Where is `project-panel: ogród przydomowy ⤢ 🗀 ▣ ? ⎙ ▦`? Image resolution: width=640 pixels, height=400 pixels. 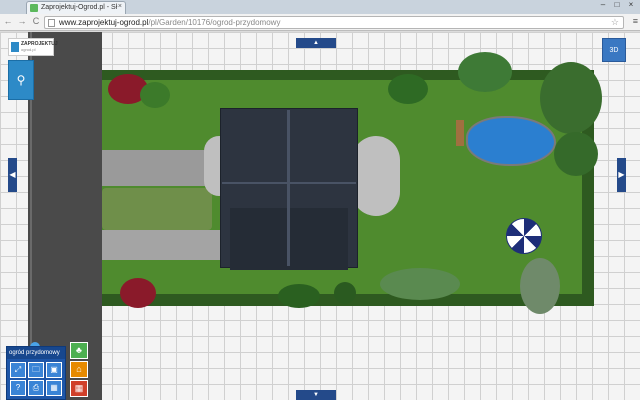 project-panel: ogród przydomowy ⤢ 🗀 ▣ ? ⎙ ▦ is located at coordinates (36, 373).